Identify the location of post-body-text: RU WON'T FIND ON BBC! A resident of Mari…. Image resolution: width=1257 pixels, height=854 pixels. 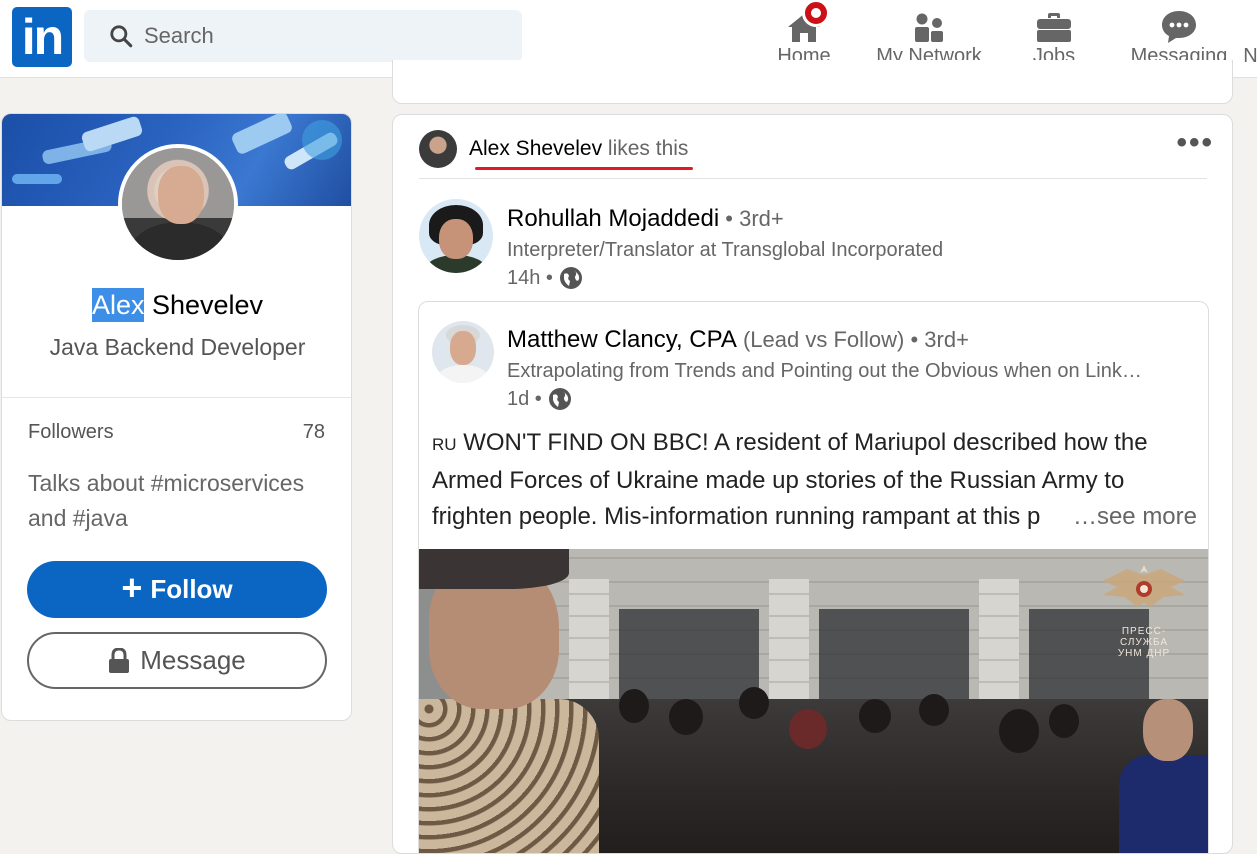
(814, 480).